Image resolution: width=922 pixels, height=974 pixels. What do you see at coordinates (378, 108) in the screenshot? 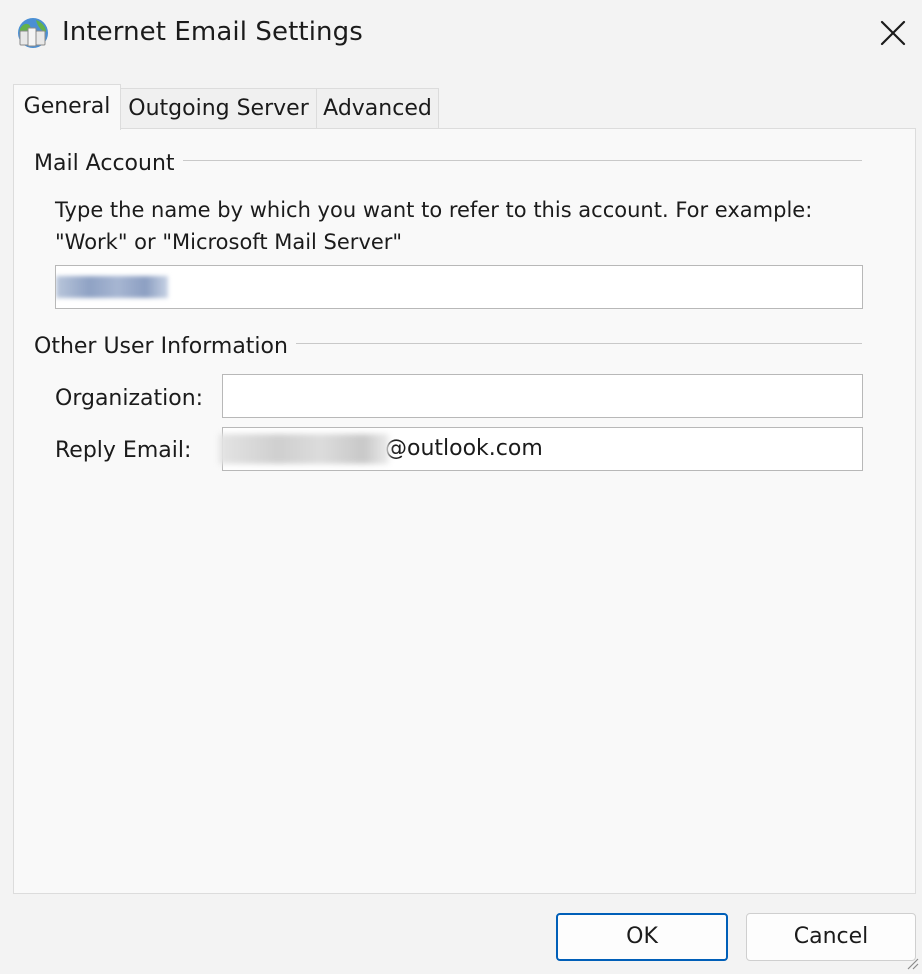
I see `tab-advanced: Advanced` at bounding box center [378, 108].